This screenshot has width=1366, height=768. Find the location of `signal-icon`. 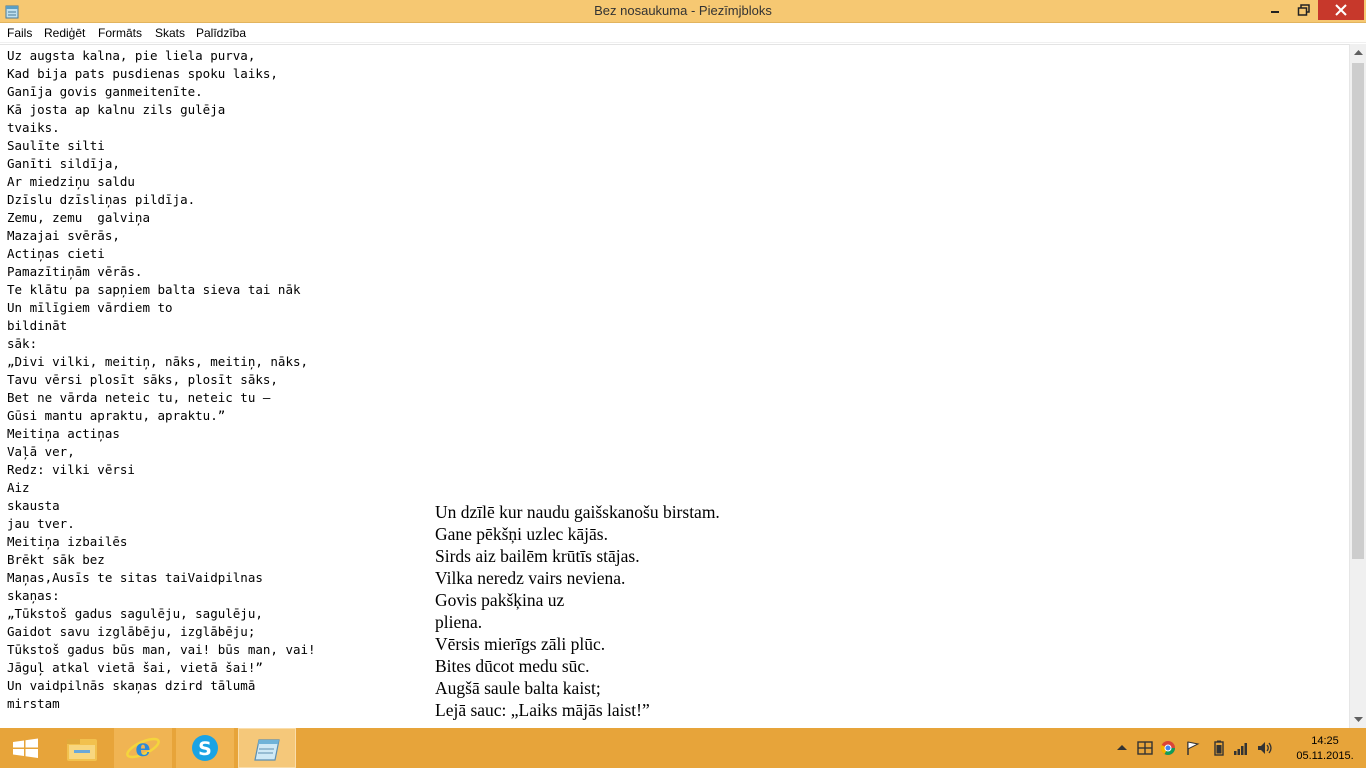

signal-icon is located at coordinates (1241, 748).